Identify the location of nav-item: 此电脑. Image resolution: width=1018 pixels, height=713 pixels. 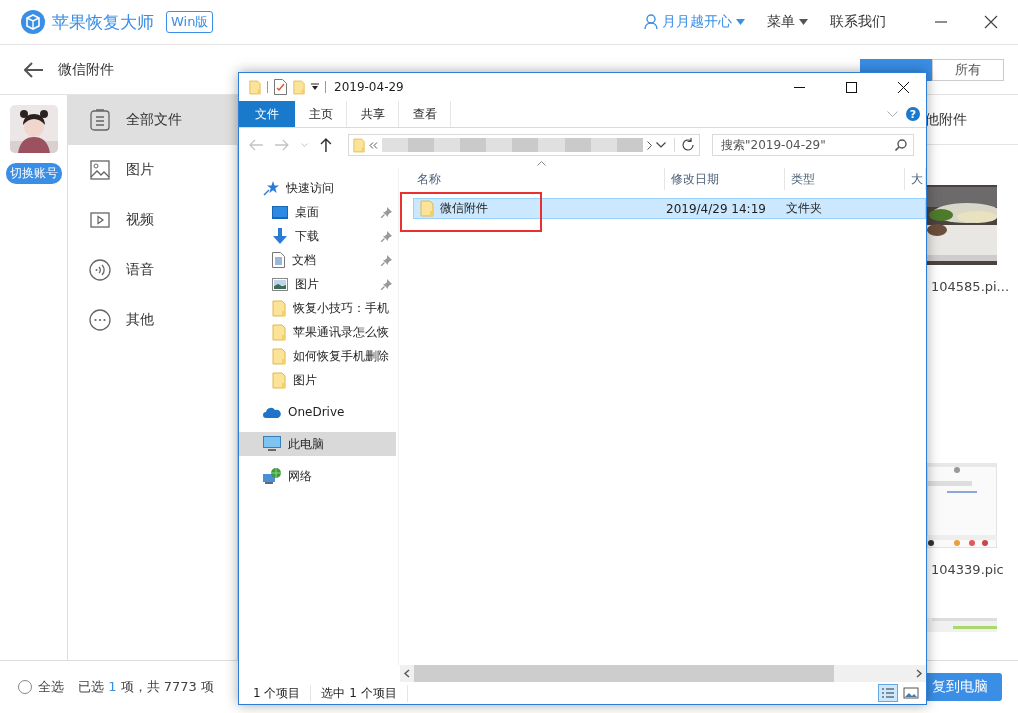
(317, 444).